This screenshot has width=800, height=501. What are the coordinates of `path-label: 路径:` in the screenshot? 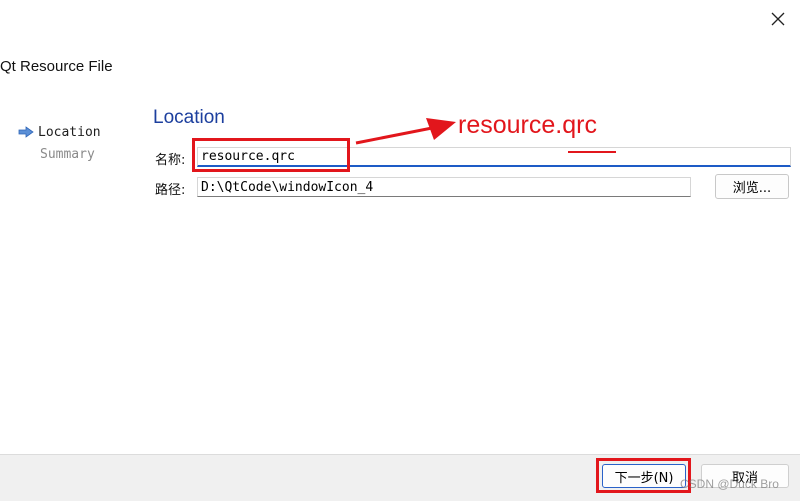 It's located at (170, 190).